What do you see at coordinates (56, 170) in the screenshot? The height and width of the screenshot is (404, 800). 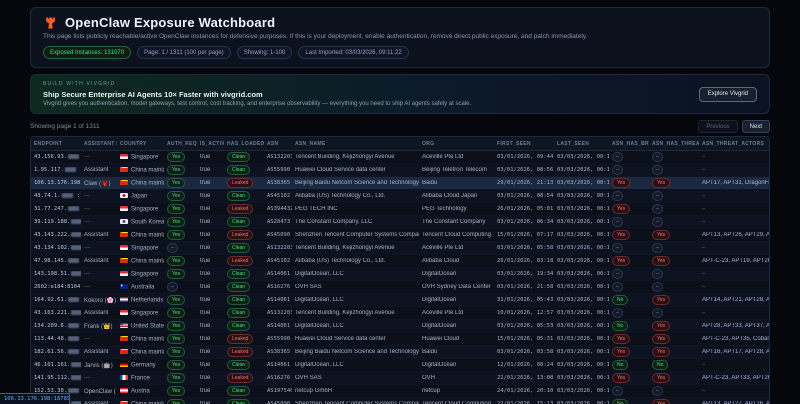 I see `endpoint-link: 1.95.117. :35299` at bounding box center [56, 170].